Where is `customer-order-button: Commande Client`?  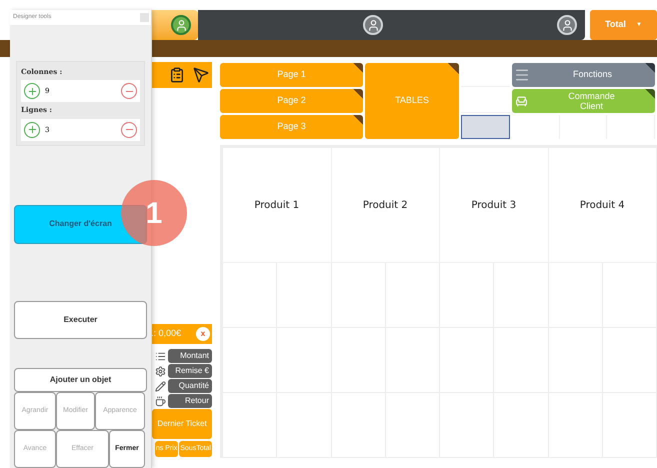 customer-order-button: Commande Client is located at coordinates (583, 101).